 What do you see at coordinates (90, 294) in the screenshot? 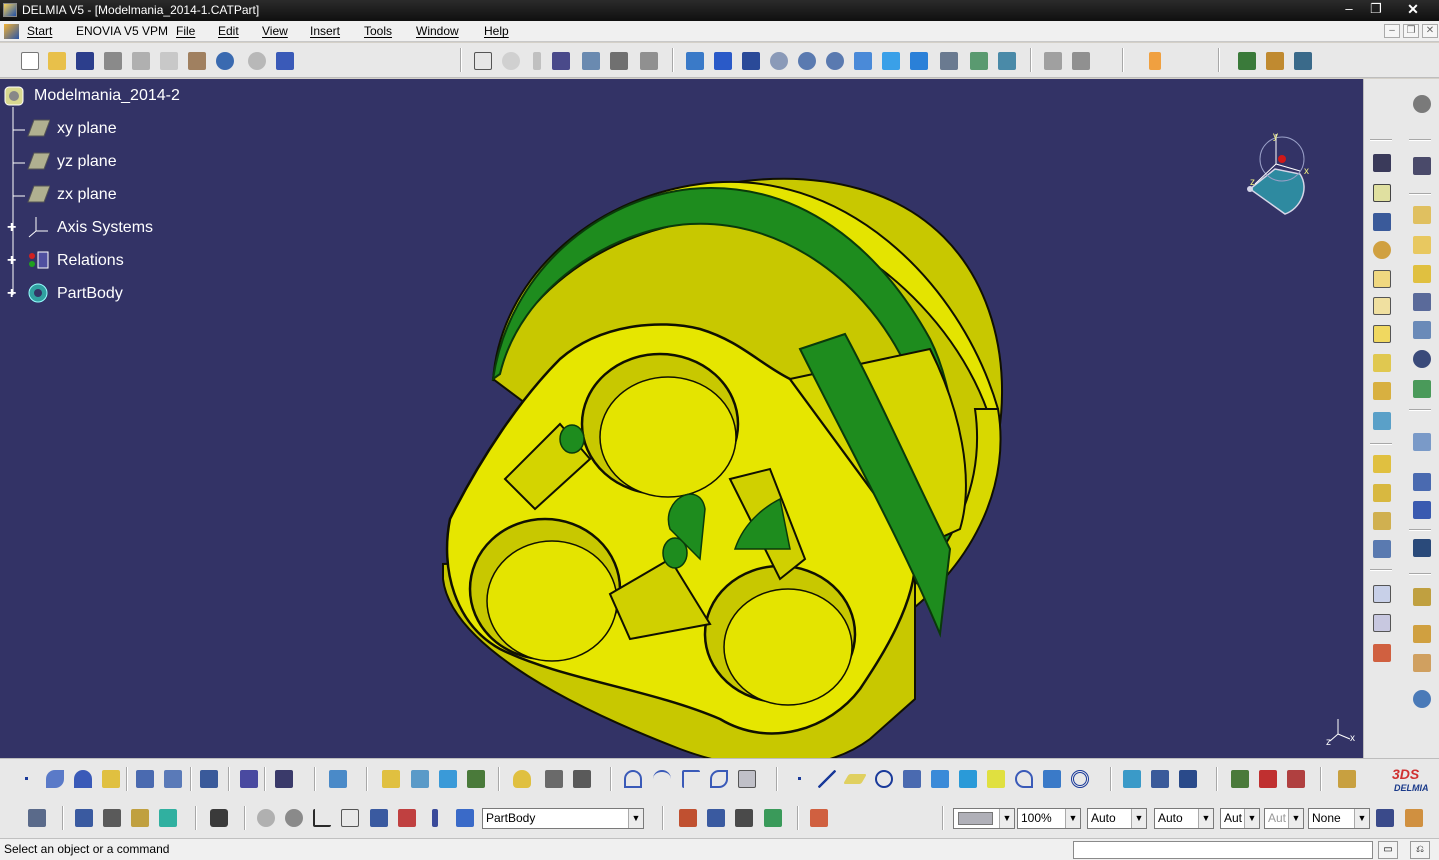
I see `tree-item-partbody: PartBody` at bounding box center [90, 294].